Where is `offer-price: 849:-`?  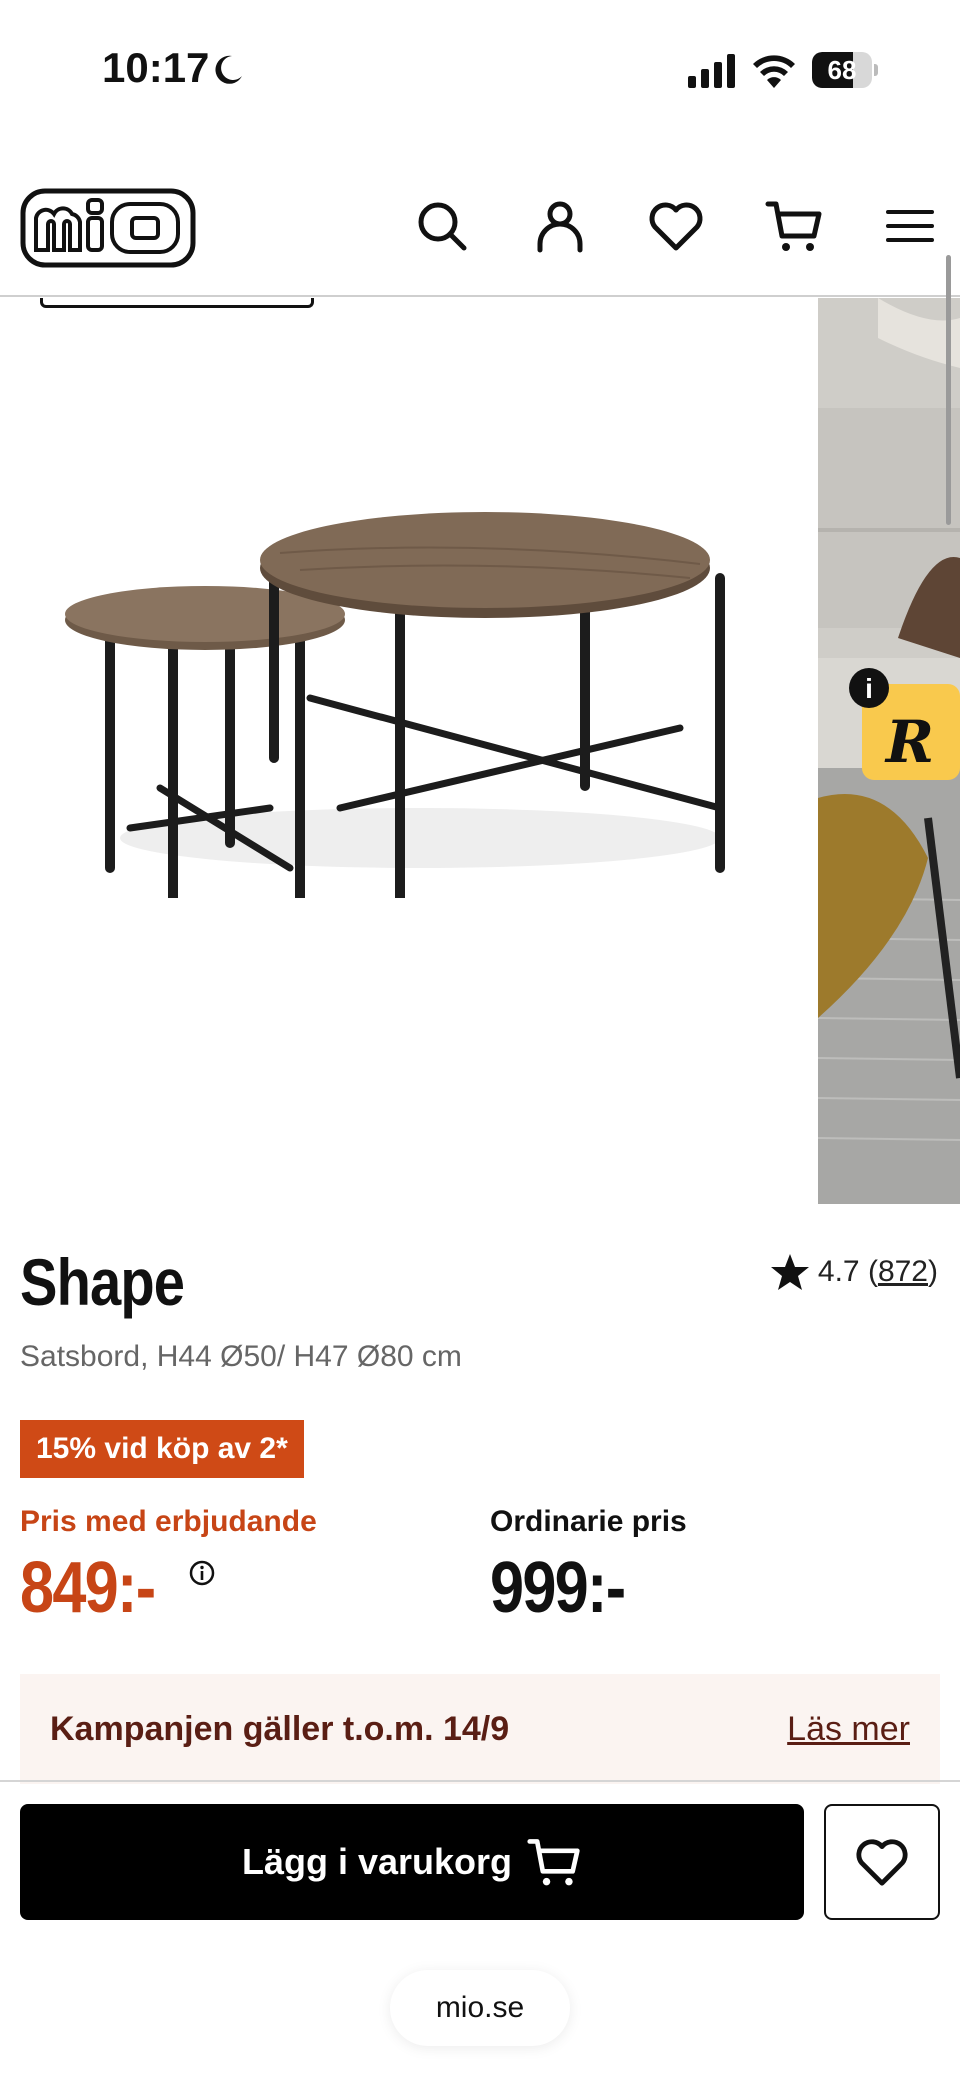 offer-price: 849:- is located at coordinates (88, 1588).